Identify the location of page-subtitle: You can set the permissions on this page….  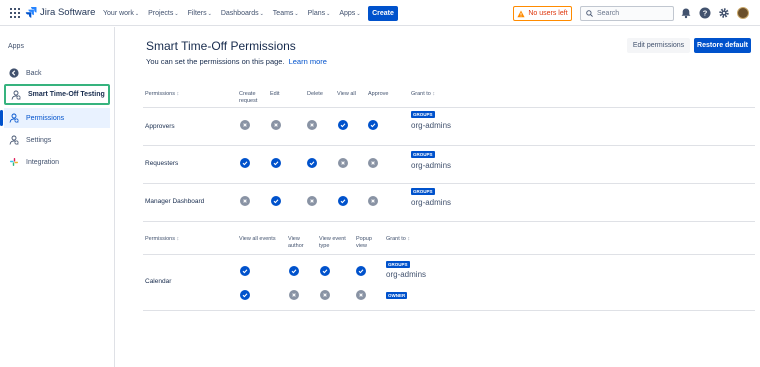
(236, 61).